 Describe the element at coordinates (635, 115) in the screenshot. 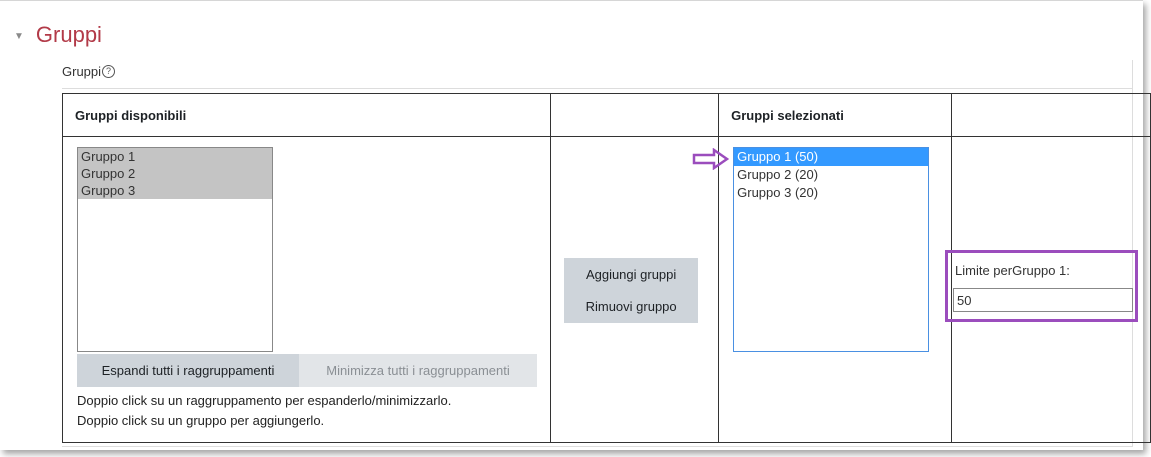

I see `header-actions` at that location.